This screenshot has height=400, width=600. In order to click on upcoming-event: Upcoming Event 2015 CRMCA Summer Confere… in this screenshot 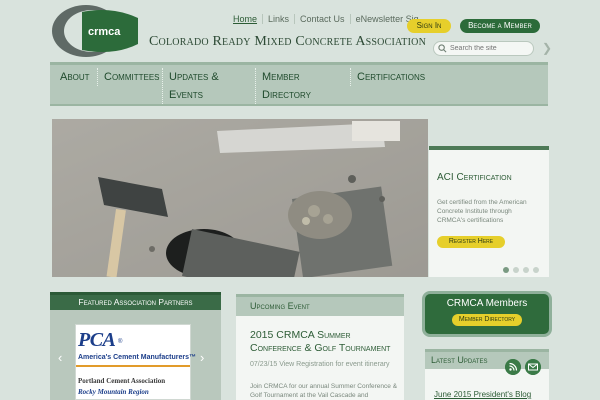, I will do `click(320, 347)`.